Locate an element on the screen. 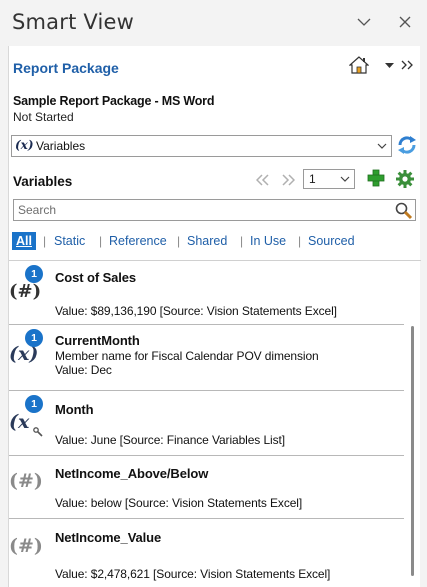 This screenshot has width=427, height=587. panel-title: Smart View is located at coordinates (73, 22).